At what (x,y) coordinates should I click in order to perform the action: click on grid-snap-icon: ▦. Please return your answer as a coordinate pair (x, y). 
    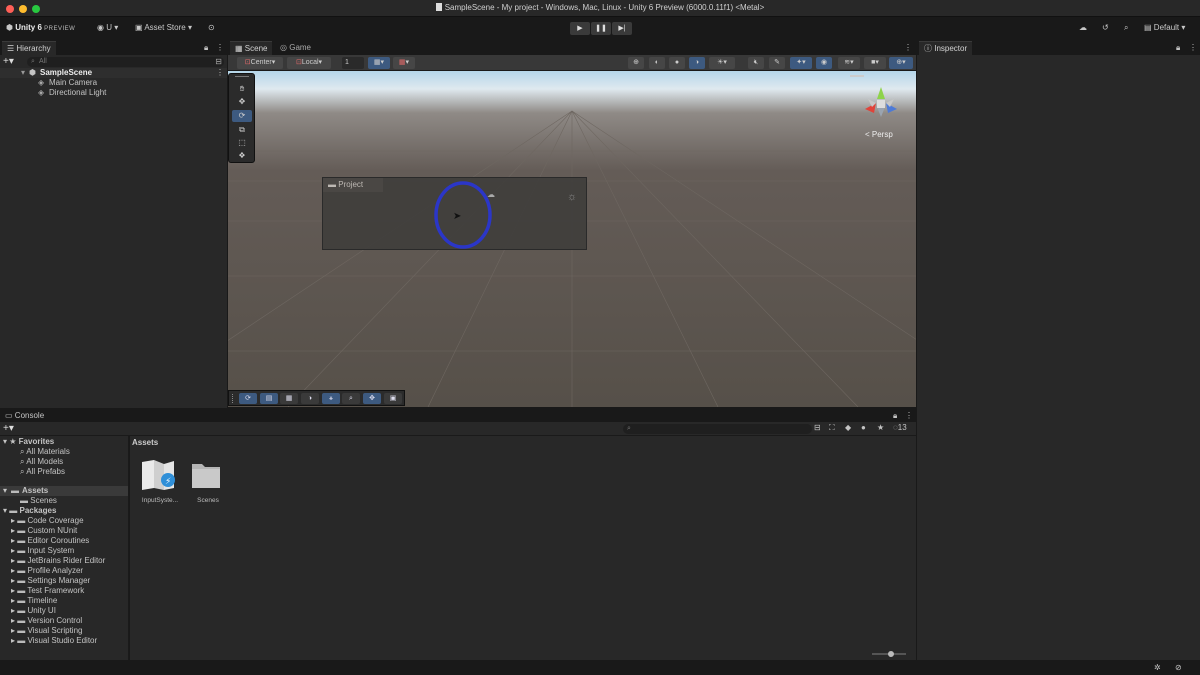
    Looking at the image, I should click on (289, 398).